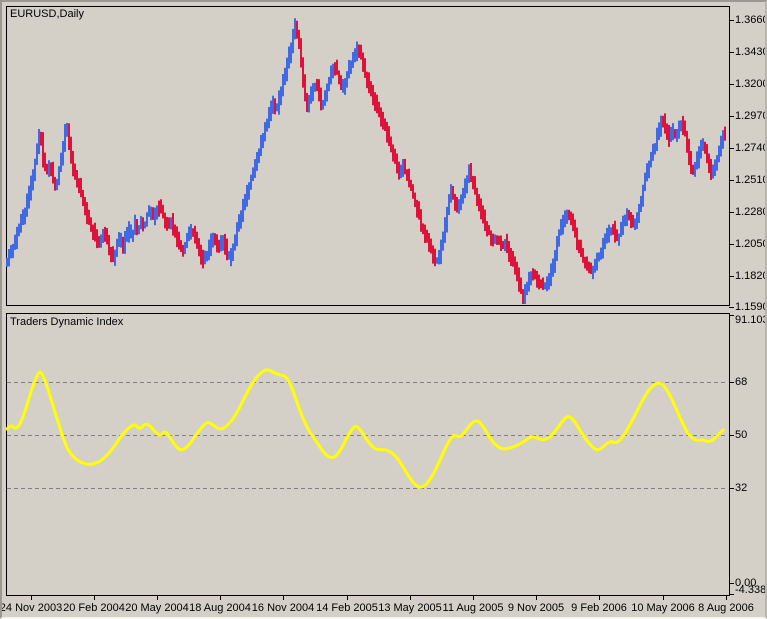 This screenshot has height=619, width=767. I want to click on indicator-name-label: Traders Dynamic Index, so click(67, 322).